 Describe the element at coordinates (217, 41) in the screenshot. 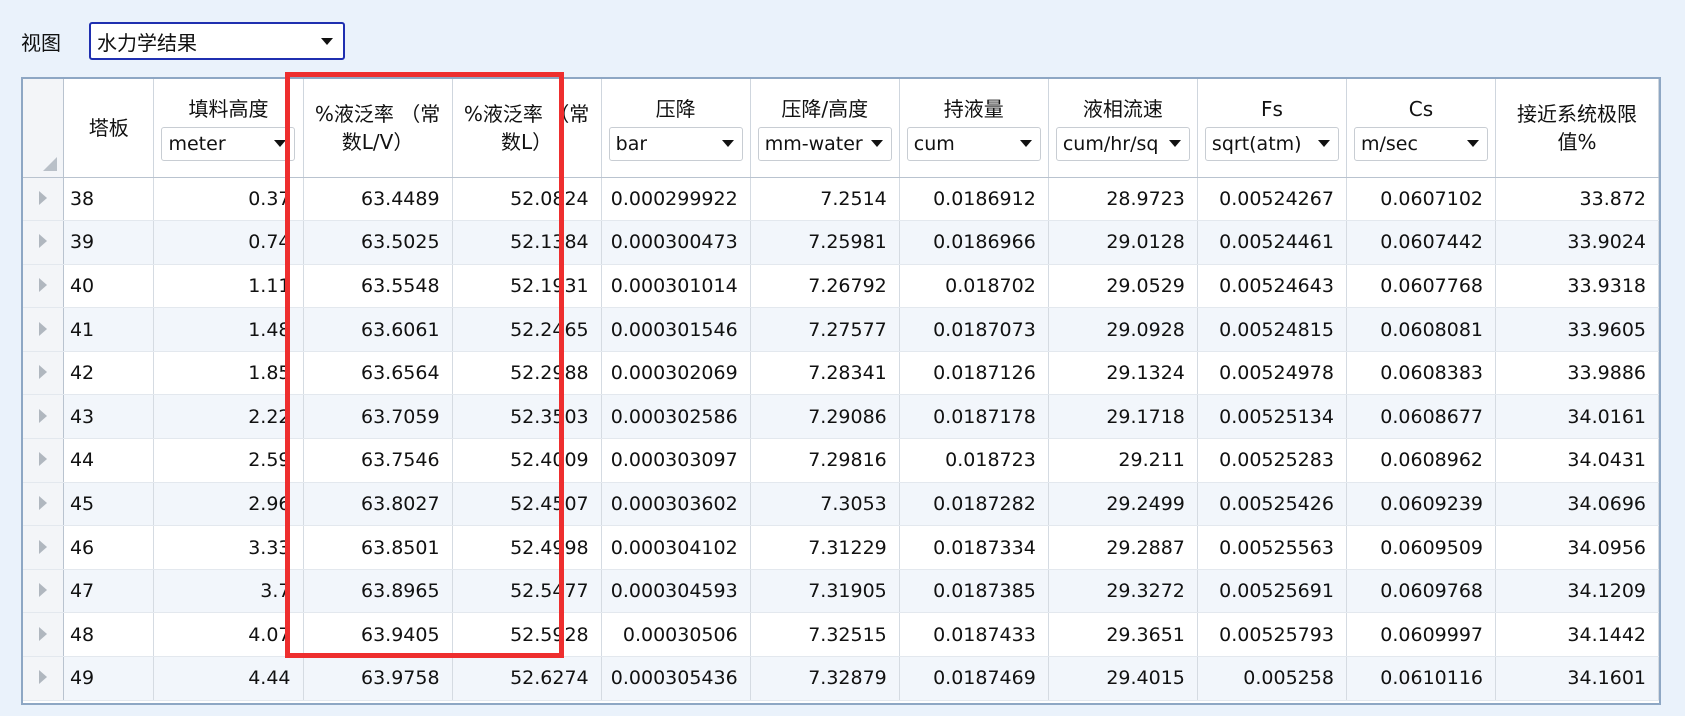

I see `view-dropdown: 水力学结果` at that location.